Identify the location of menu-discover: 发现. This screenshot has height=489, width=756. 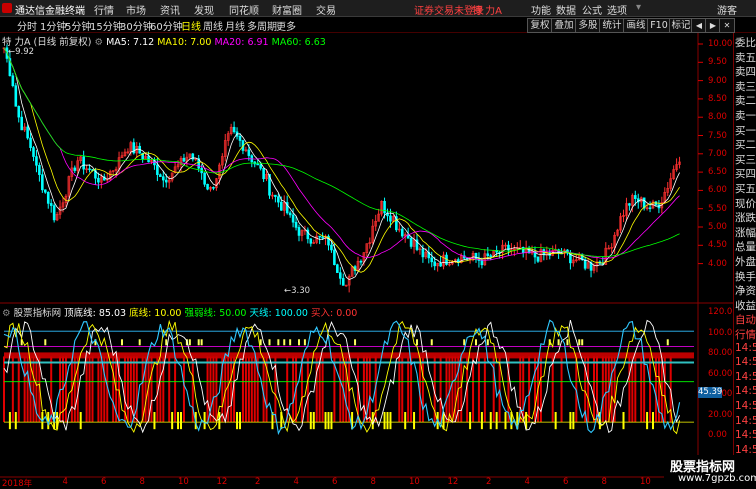
(204, 9).